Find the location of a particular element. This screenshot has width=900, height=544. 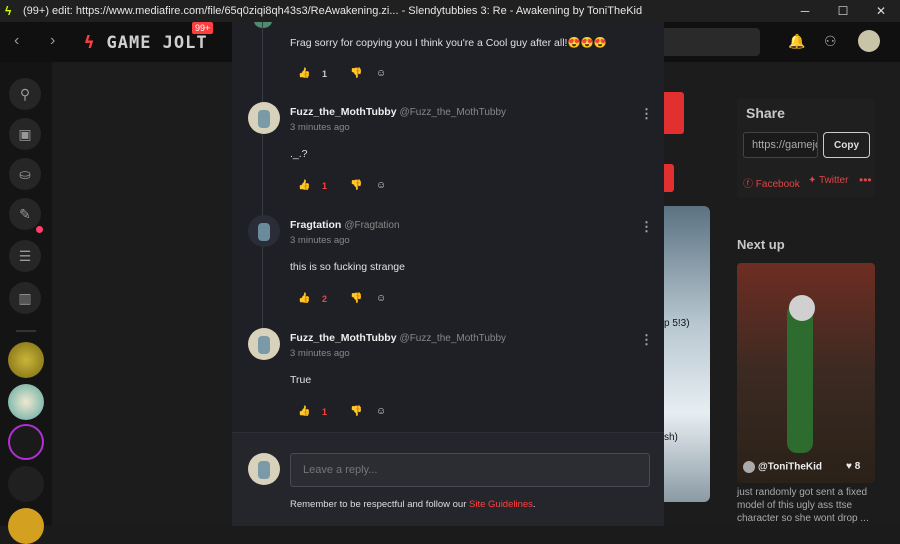

twitter-icon: ✦ is located at coordinates (812, 180).